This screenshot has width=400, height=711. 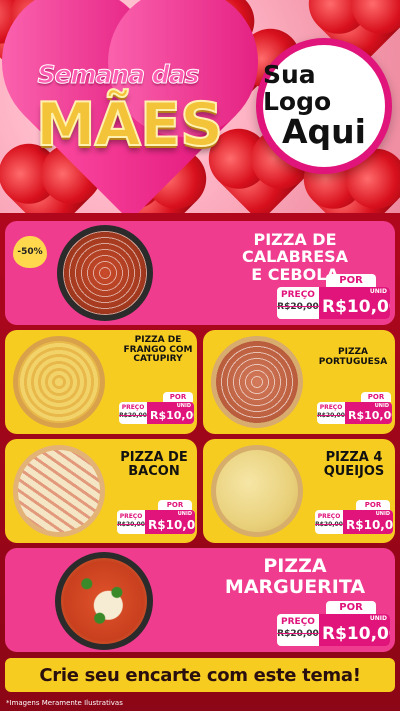 I want to click on pizza-bacon-image, so click(x=59, y=491).